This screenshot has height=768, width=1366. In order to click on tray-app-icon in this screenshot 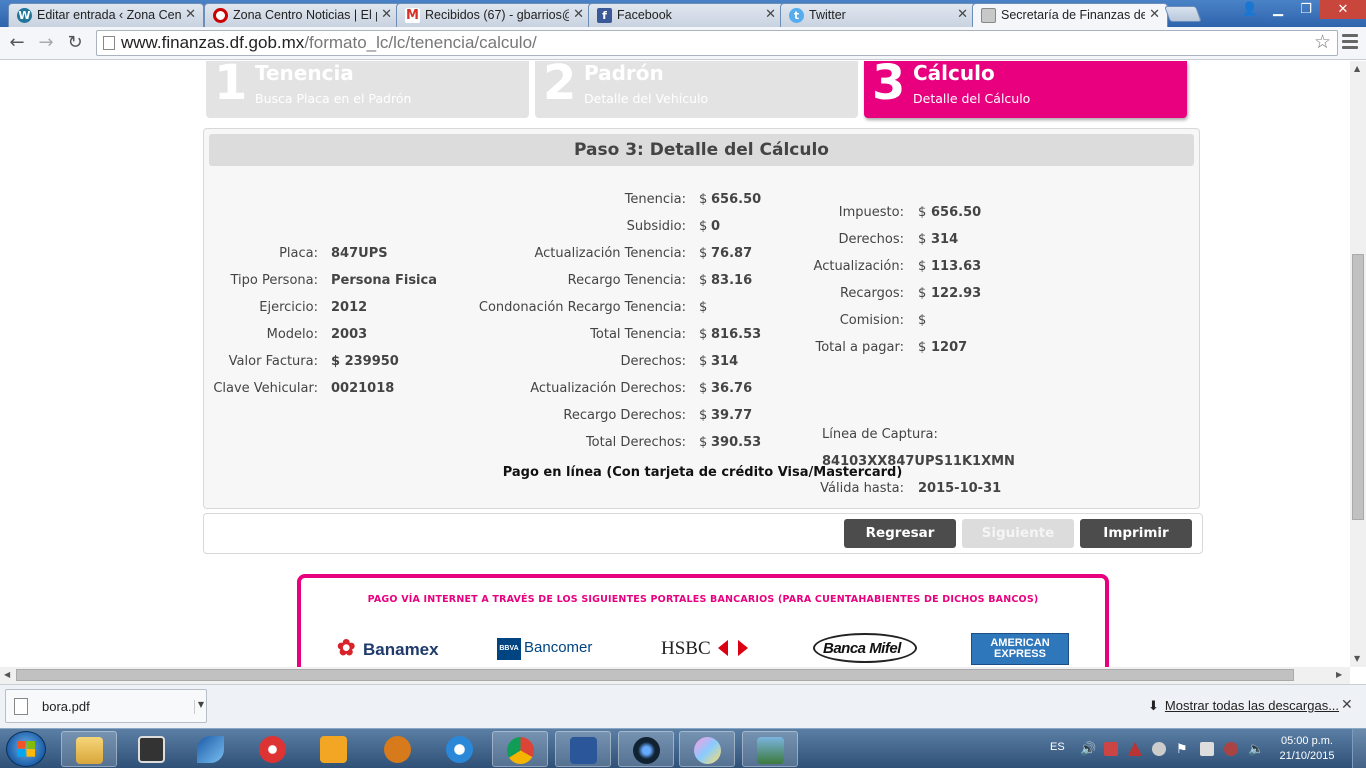, I will do `click(1111, 749)`.